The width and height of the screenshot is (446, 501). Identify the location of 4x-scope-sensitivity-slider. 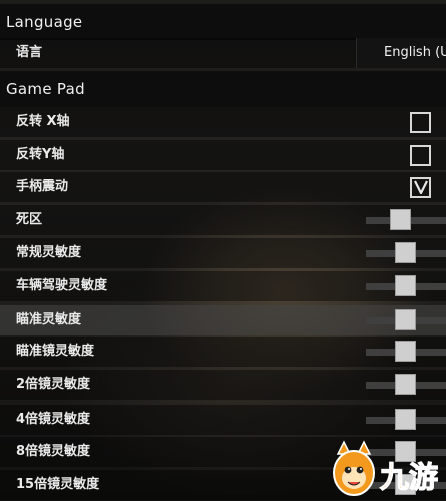
(406, 420).